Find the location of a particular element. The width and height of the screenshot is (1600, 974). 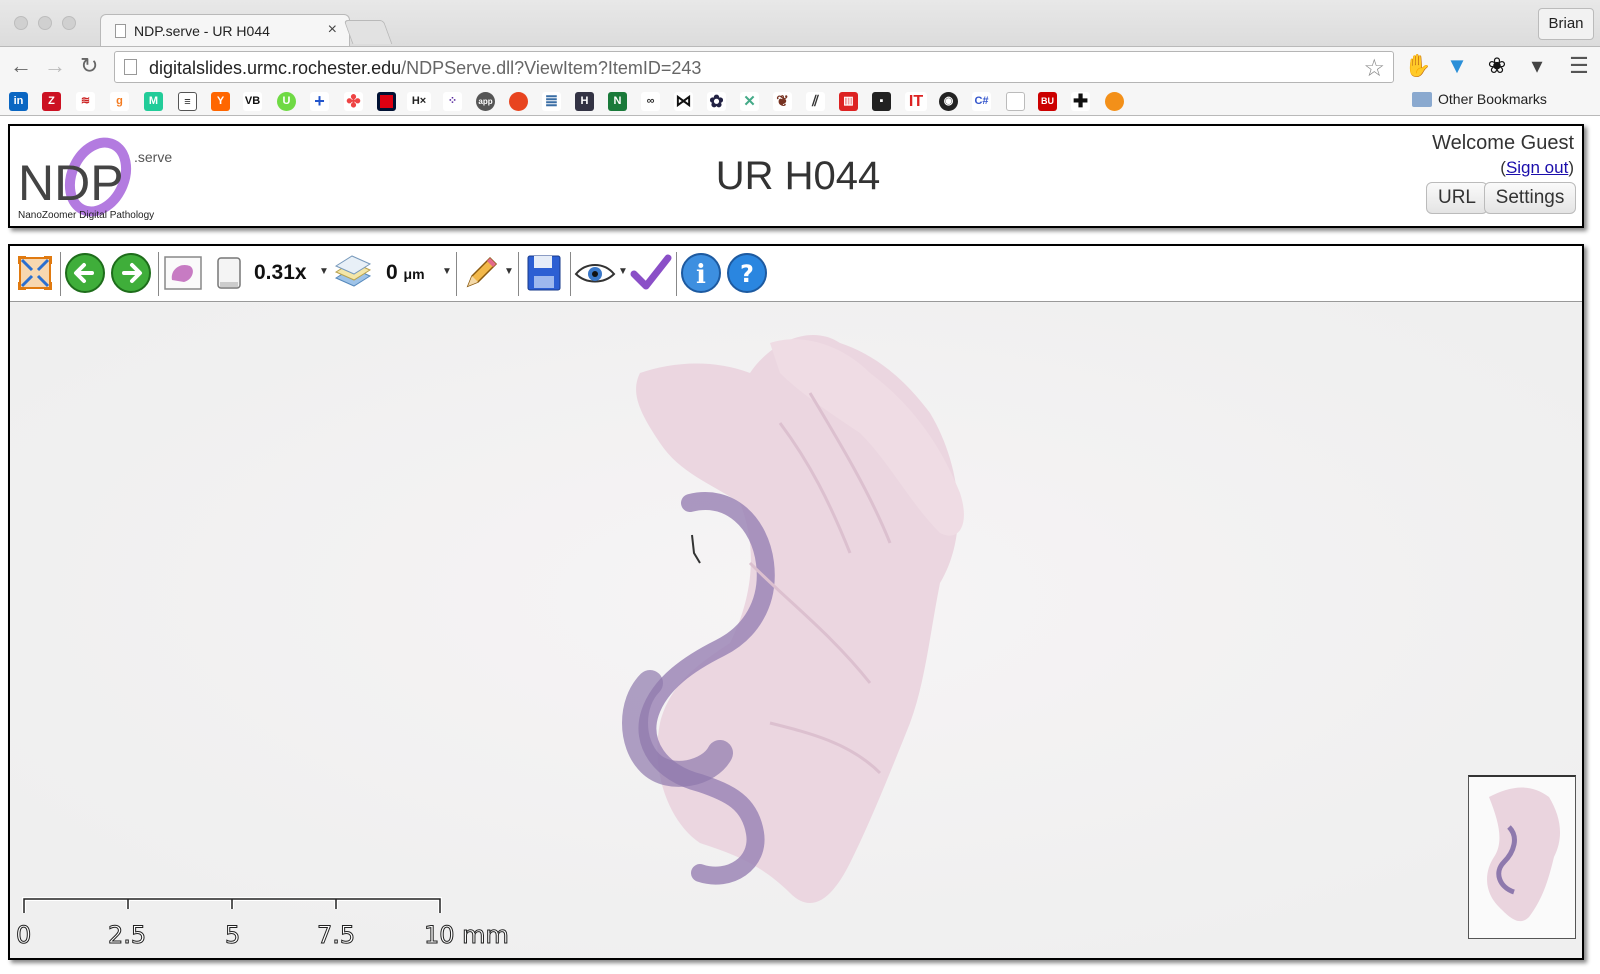

bu-icon: BU is located at coordinates (1047, 101).